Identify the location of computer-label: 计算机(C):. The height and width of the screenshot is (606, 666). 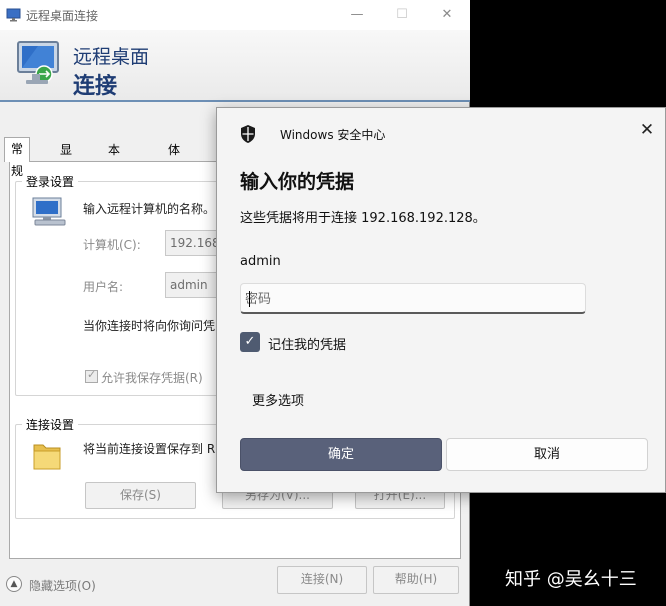
(112, 245).